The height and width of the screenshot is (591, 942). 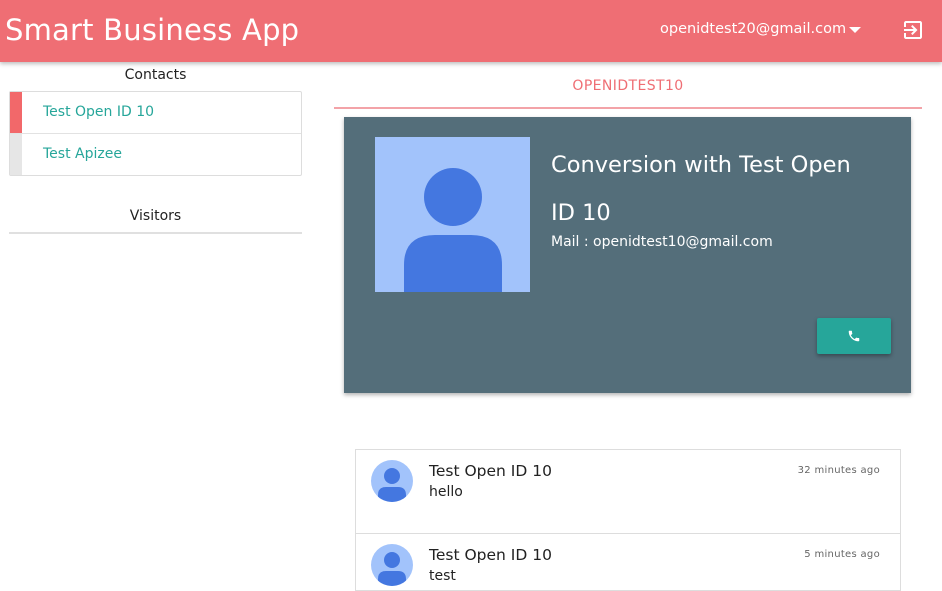 I want to click on contact-name: Test Apizee, so click(x=82, y=154).